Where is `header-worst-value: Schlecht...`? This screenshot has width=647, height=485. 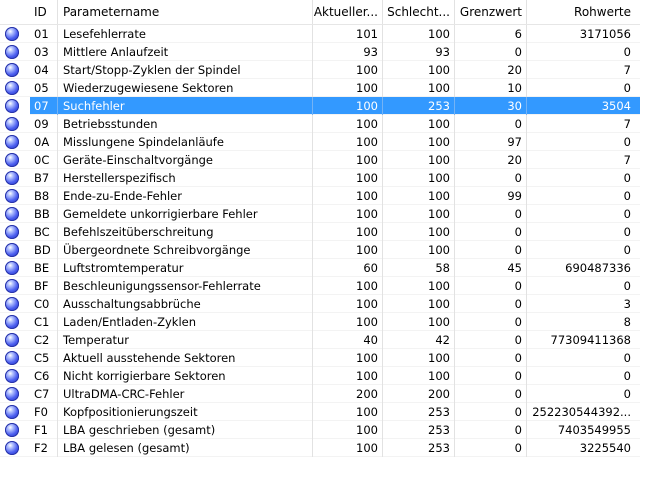 header-worst-value: Schlecht... is located at coordinates (419, 12).